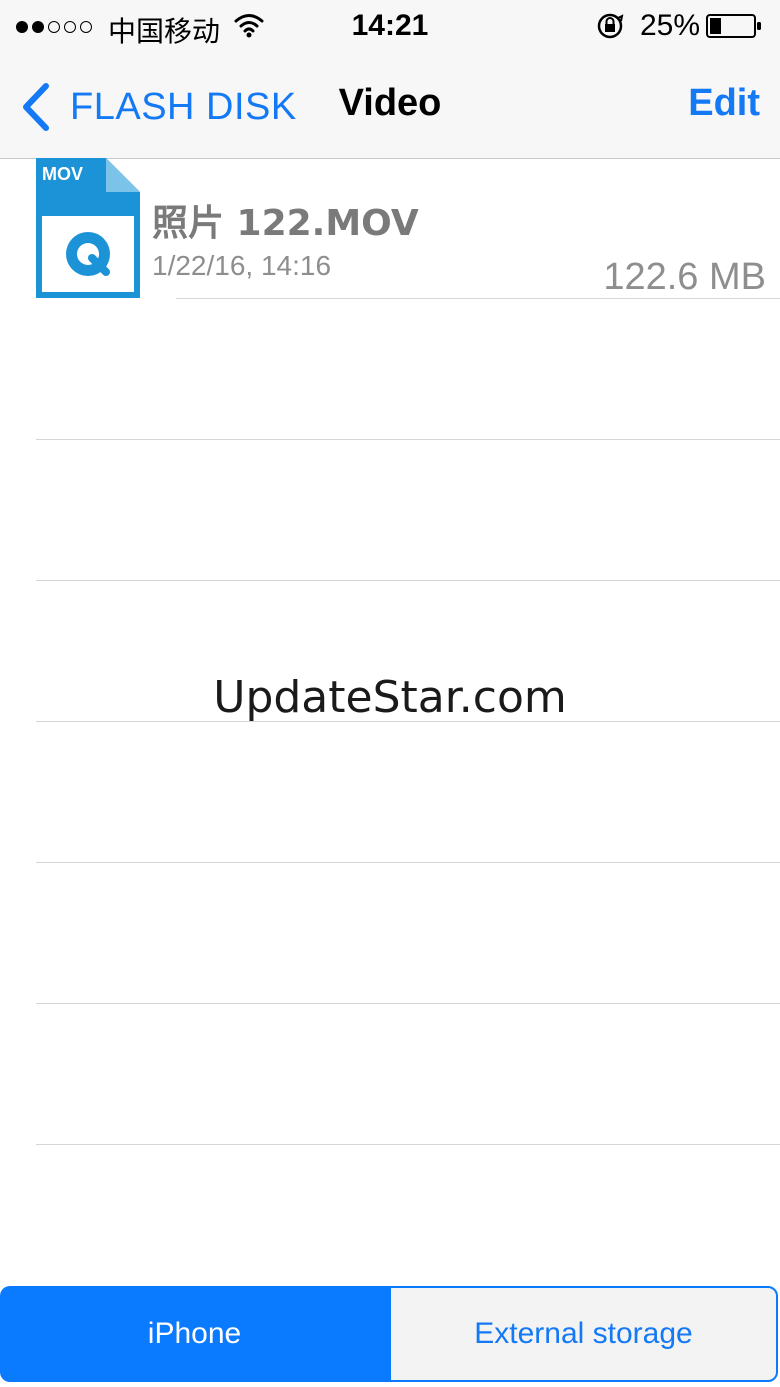 The image size is (780, 1387). Describe the element at coordinates (610, 26) in the screenshot. I see `orientation-lock-icon` at that location.